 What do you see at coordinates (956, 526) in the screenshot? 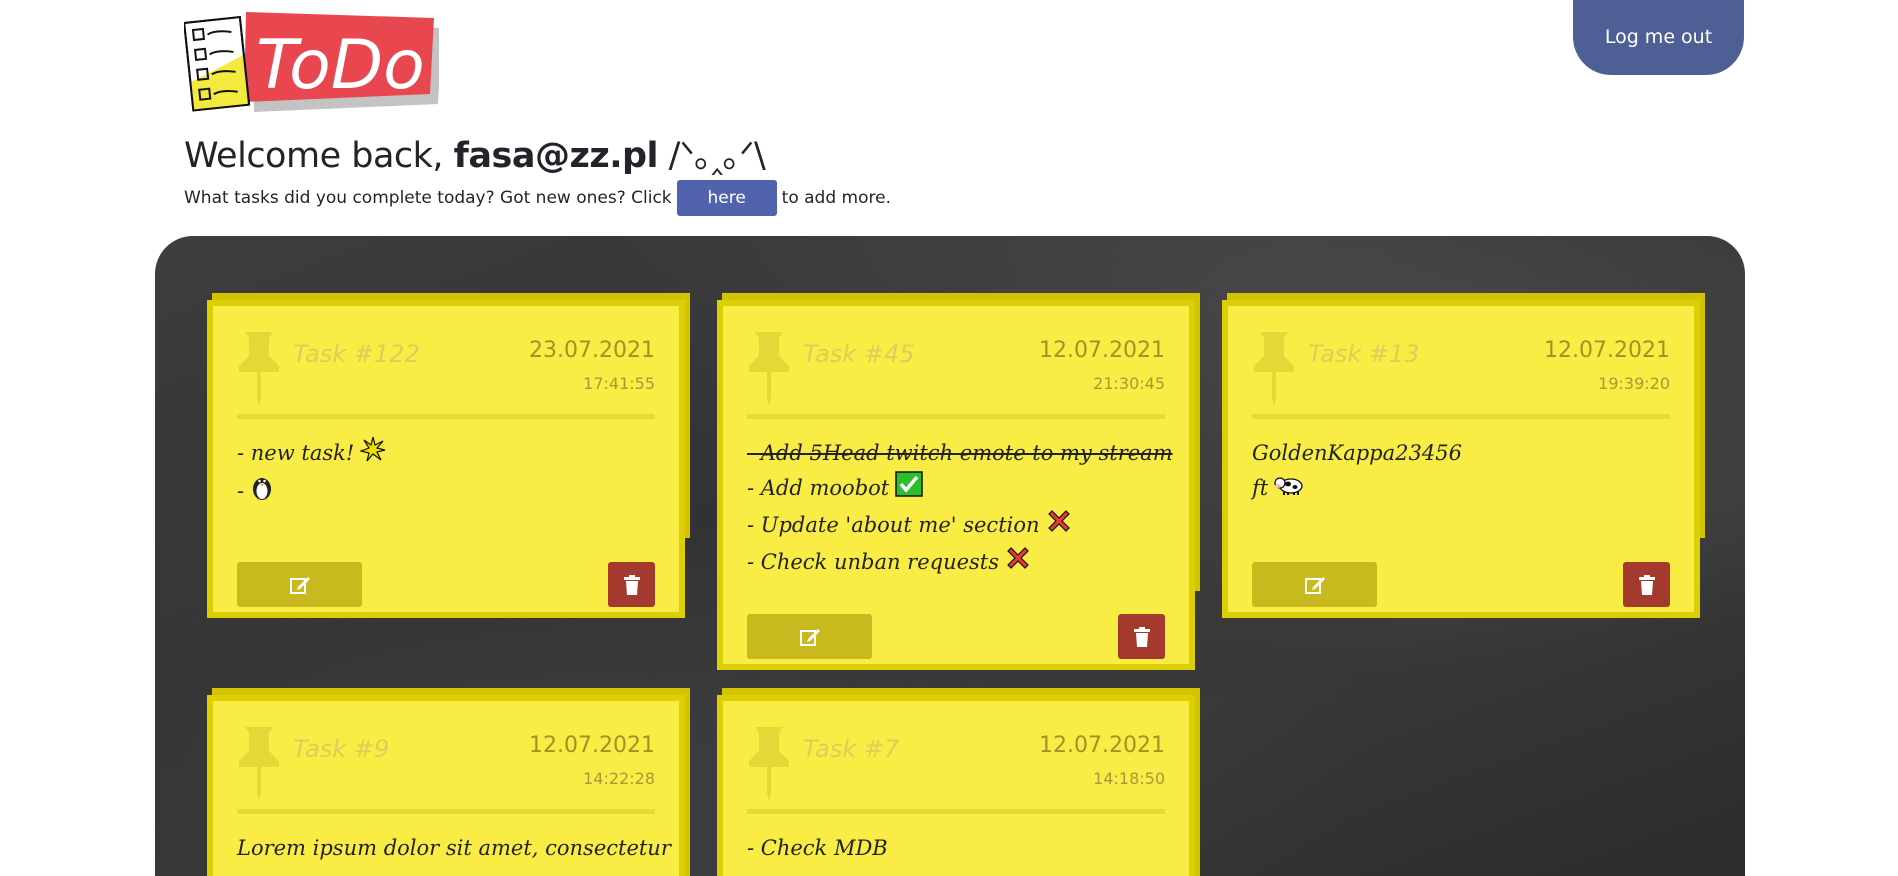
I see `task-line: - Update 'about me' section` at bounding box center [956, 526].